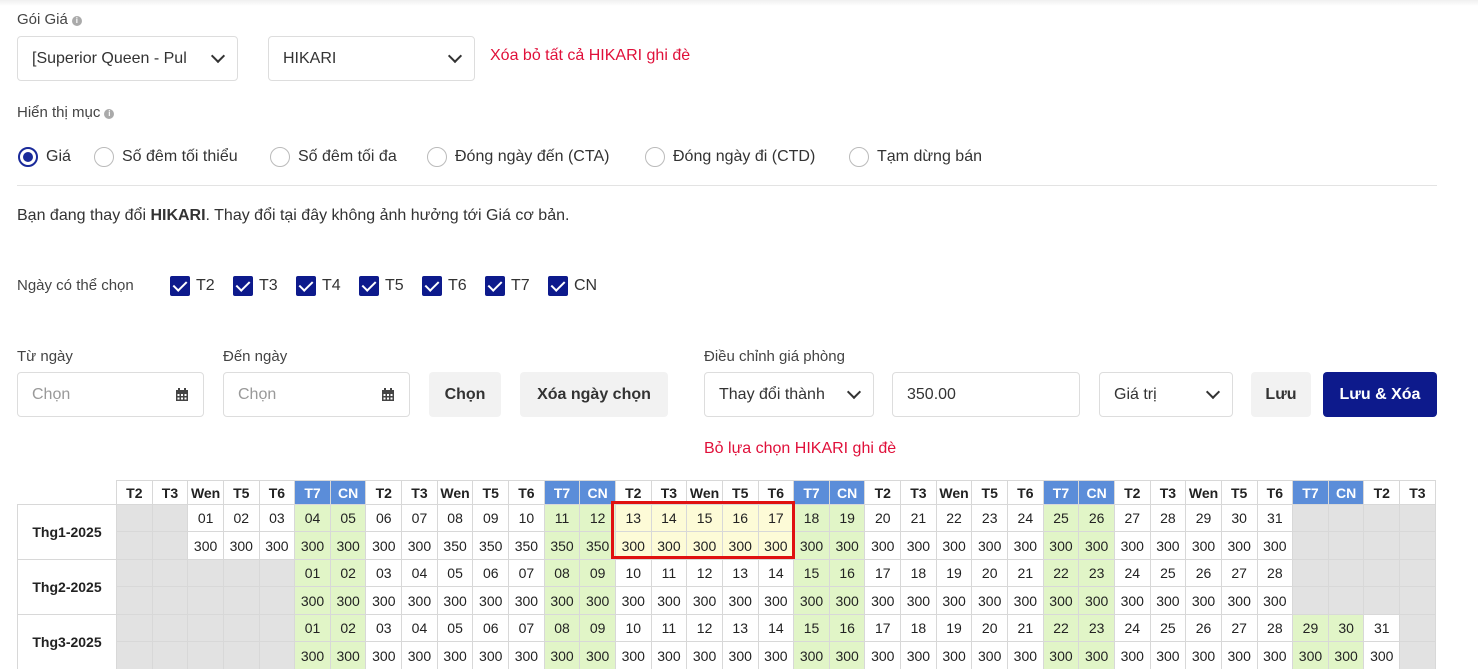  What do you see at coordinates (1203, 518) in the screenshot?
I see `day-number: 29` at bounding box center [1203, 518].